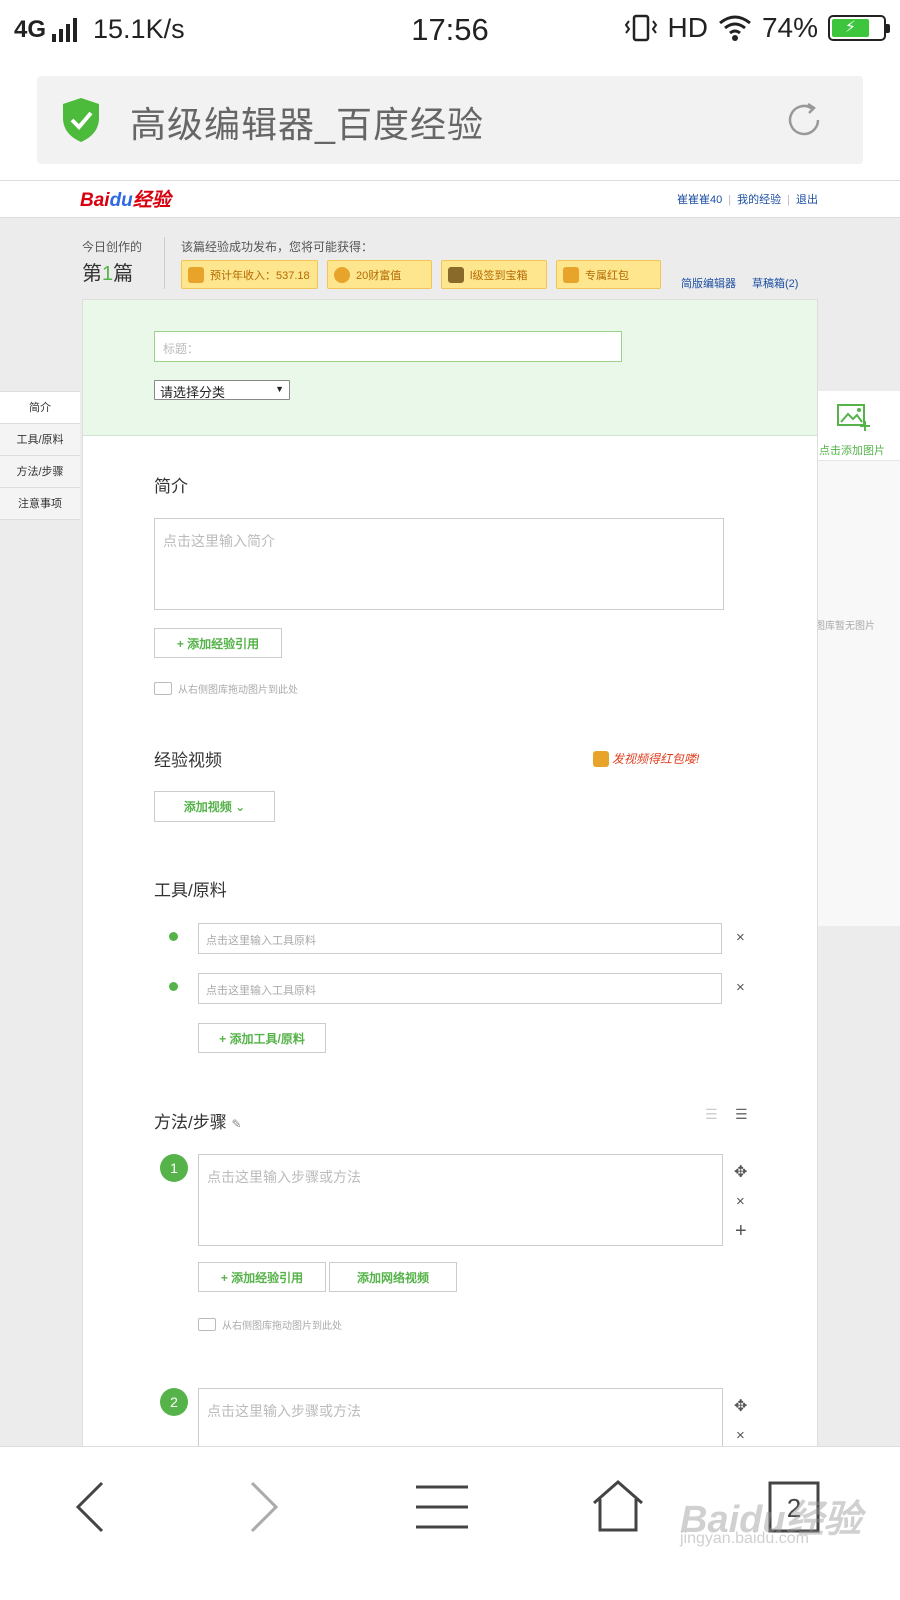 This screenshot has width=900, height=1600. Describe the element at coordinates (439, 564) in the screenshot. I see `intro-textarea: 点击这里输入简介` at that location.